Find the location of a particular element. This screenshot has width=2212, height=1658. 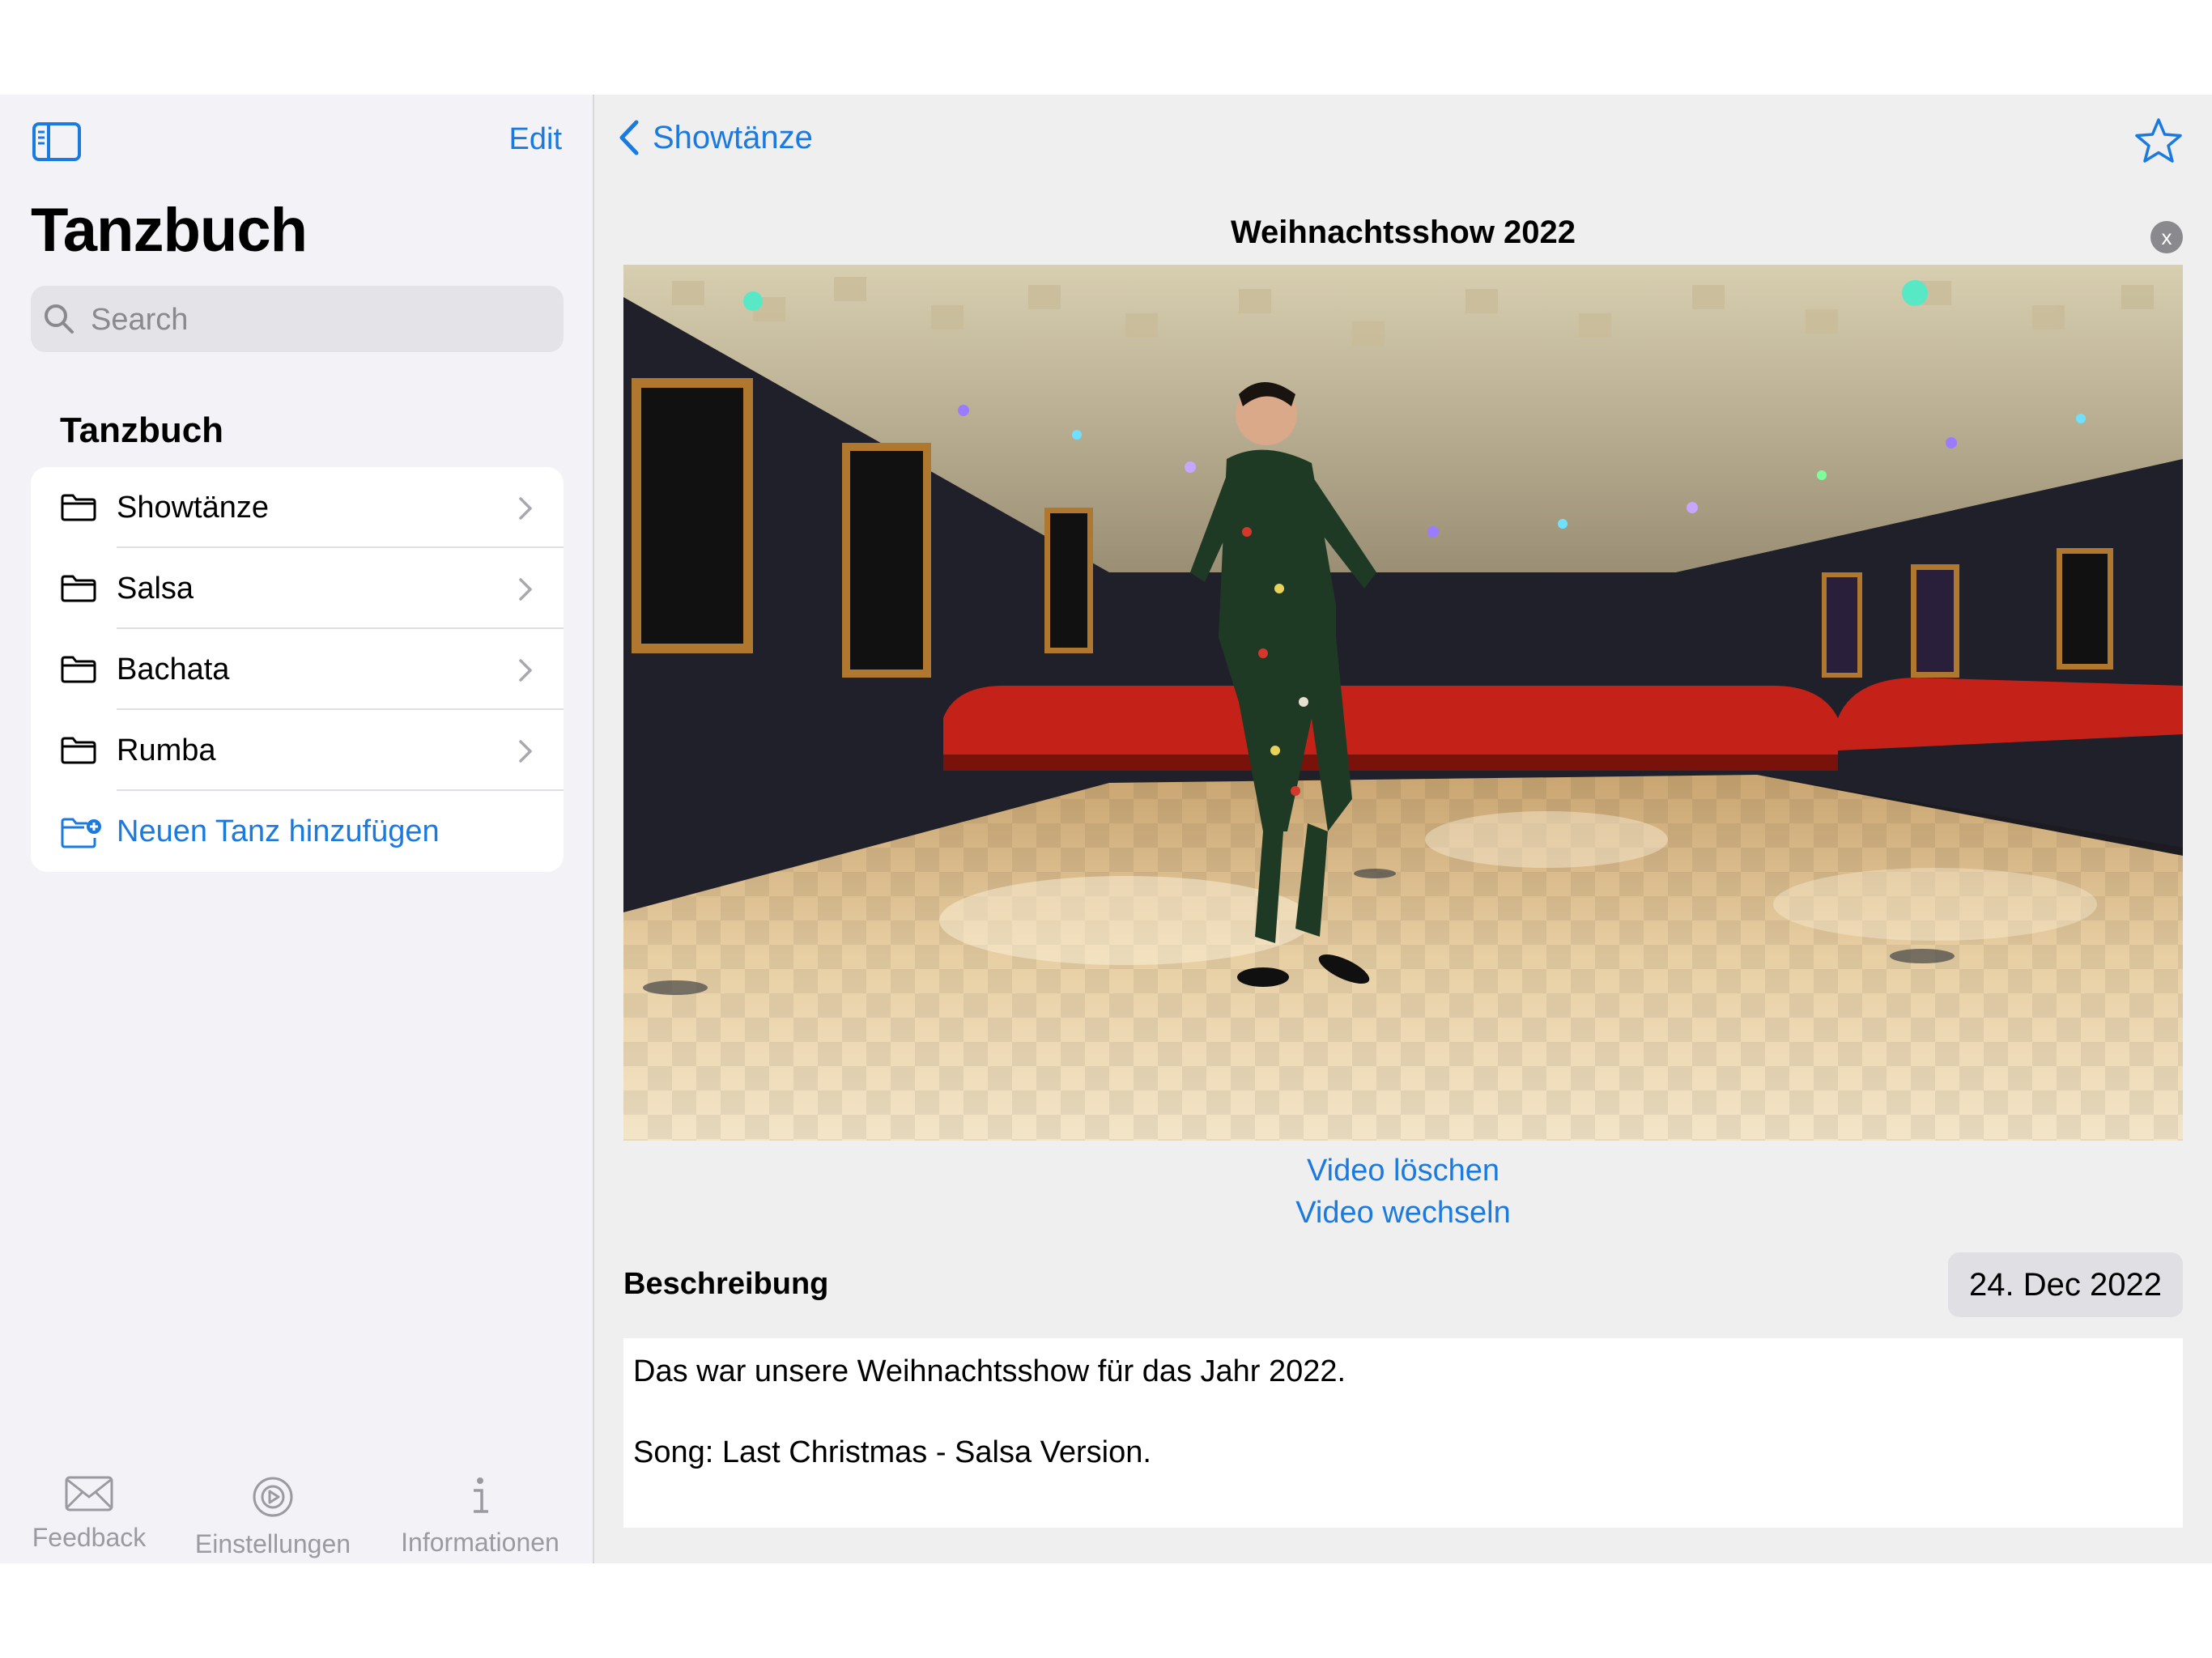

tab-bar: Feedback Einstellungen Informationen is located at coordinates (297, 1506).